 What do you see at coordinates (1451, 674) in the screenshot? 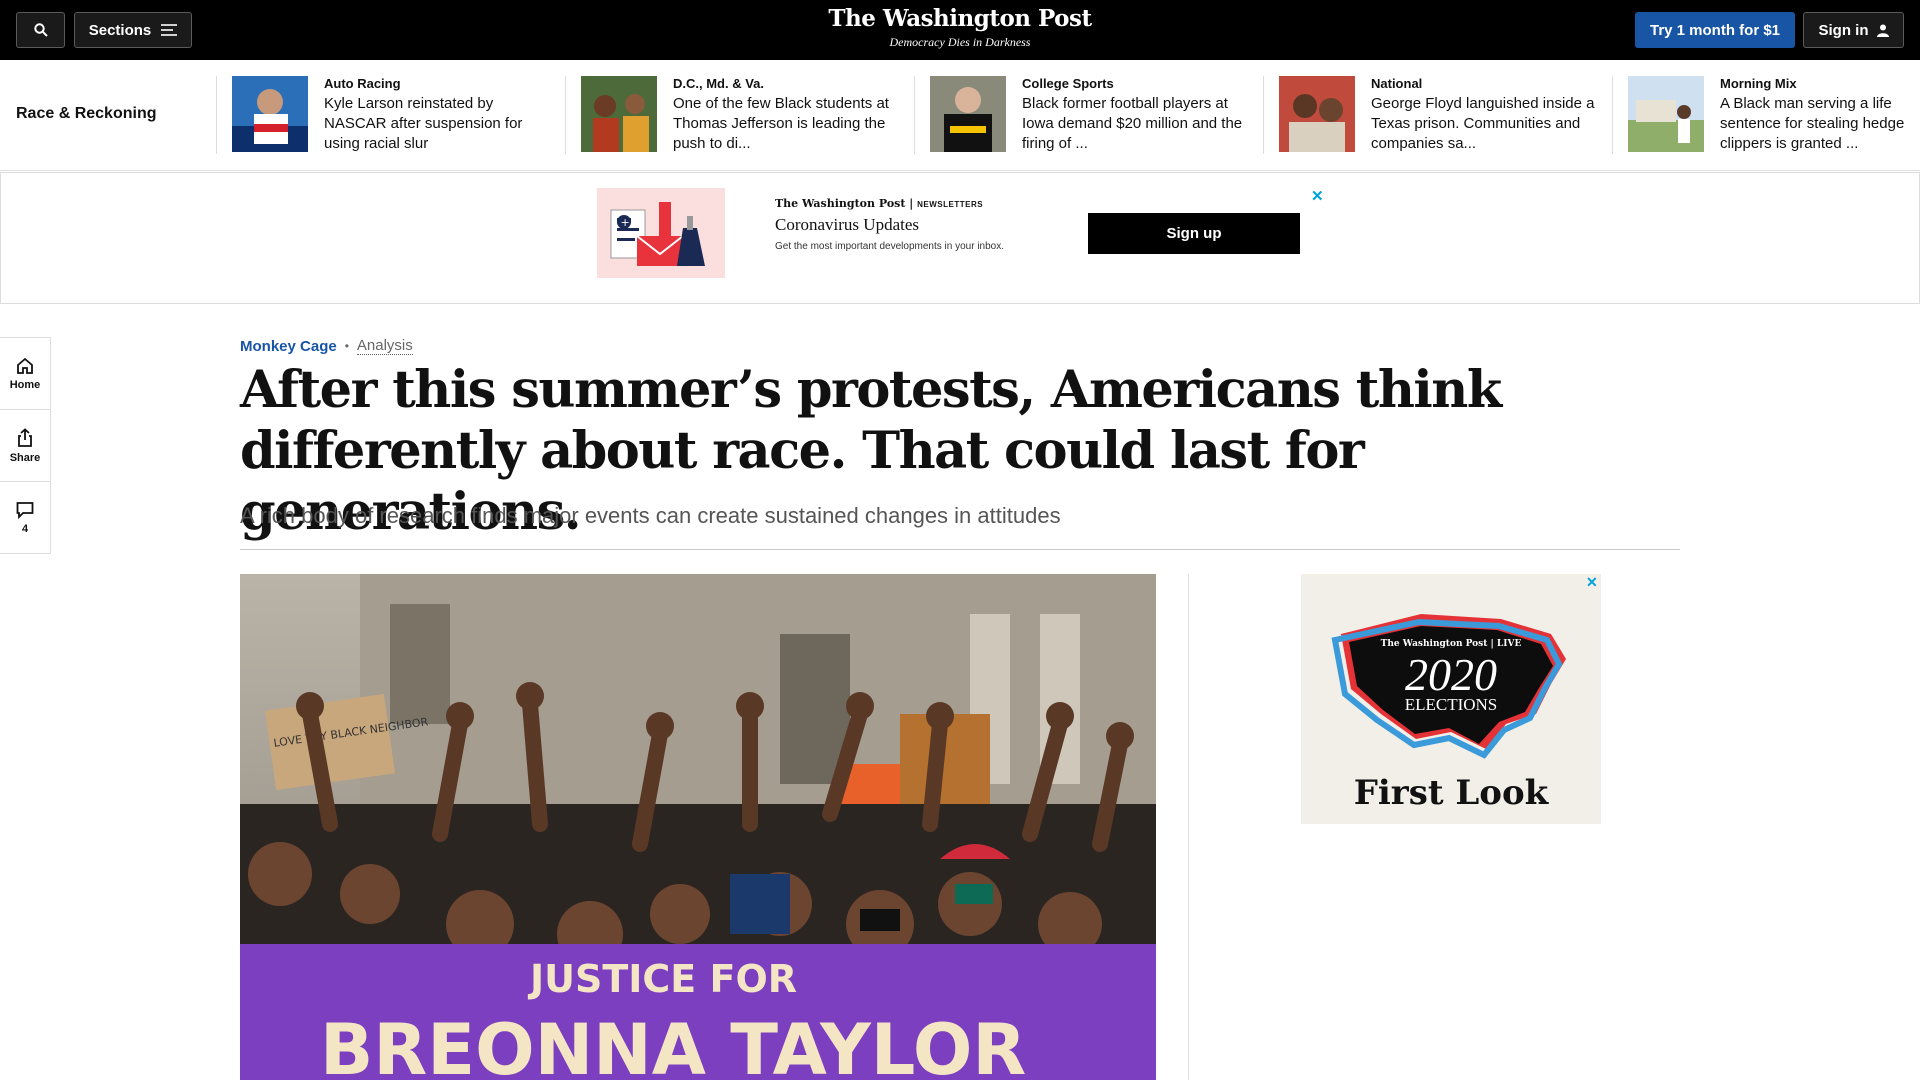
I see `ad-year: 2020` at bounding box center [1451, 674].